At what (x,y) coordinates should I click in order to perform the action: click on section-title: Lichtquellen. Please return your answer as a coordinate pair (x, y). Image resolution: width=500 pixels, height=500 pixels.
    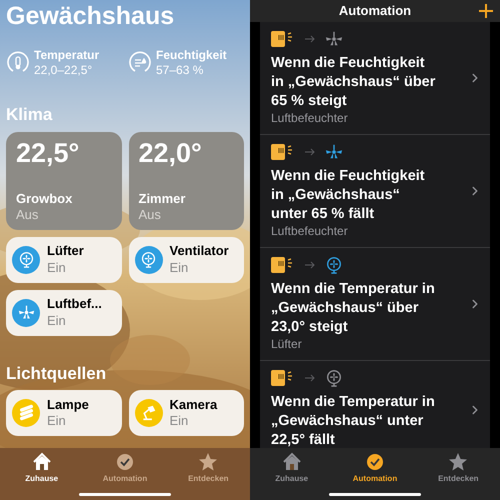
    Looking at the image, I should click on (57, 373).